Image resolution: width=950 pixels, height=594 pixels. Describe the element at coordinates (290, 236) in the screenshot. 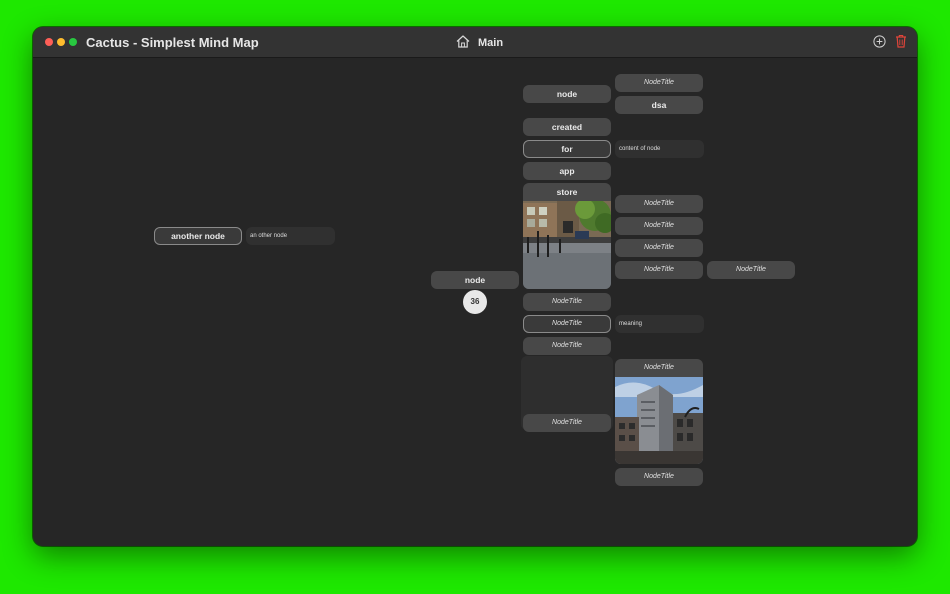

I see `another-node-content: an other node` at that location.